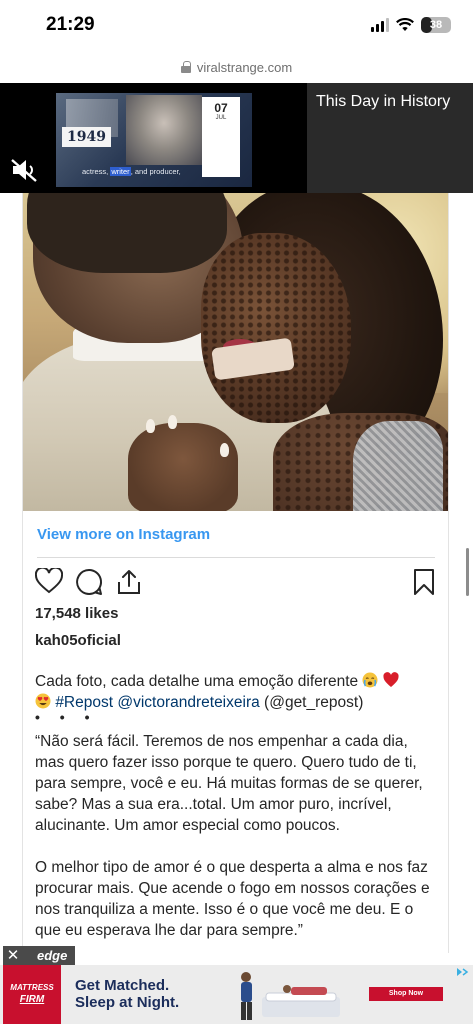 The width and height of the screenshot is (473, 1024). I want to click on video-title-panel: This Day in History, so click(390, 138).